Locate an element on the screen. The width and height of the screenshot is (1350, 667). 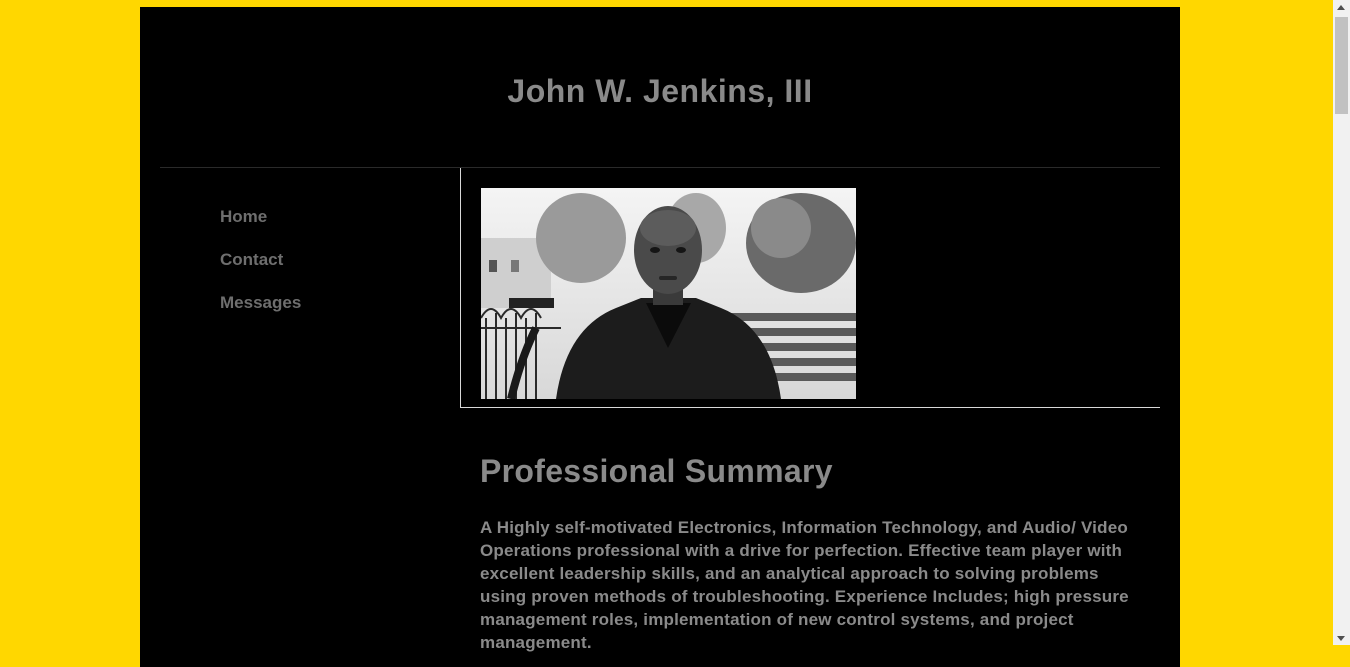
sidebar-nav: Home Contact Messages is located at coordinates (260, 271).